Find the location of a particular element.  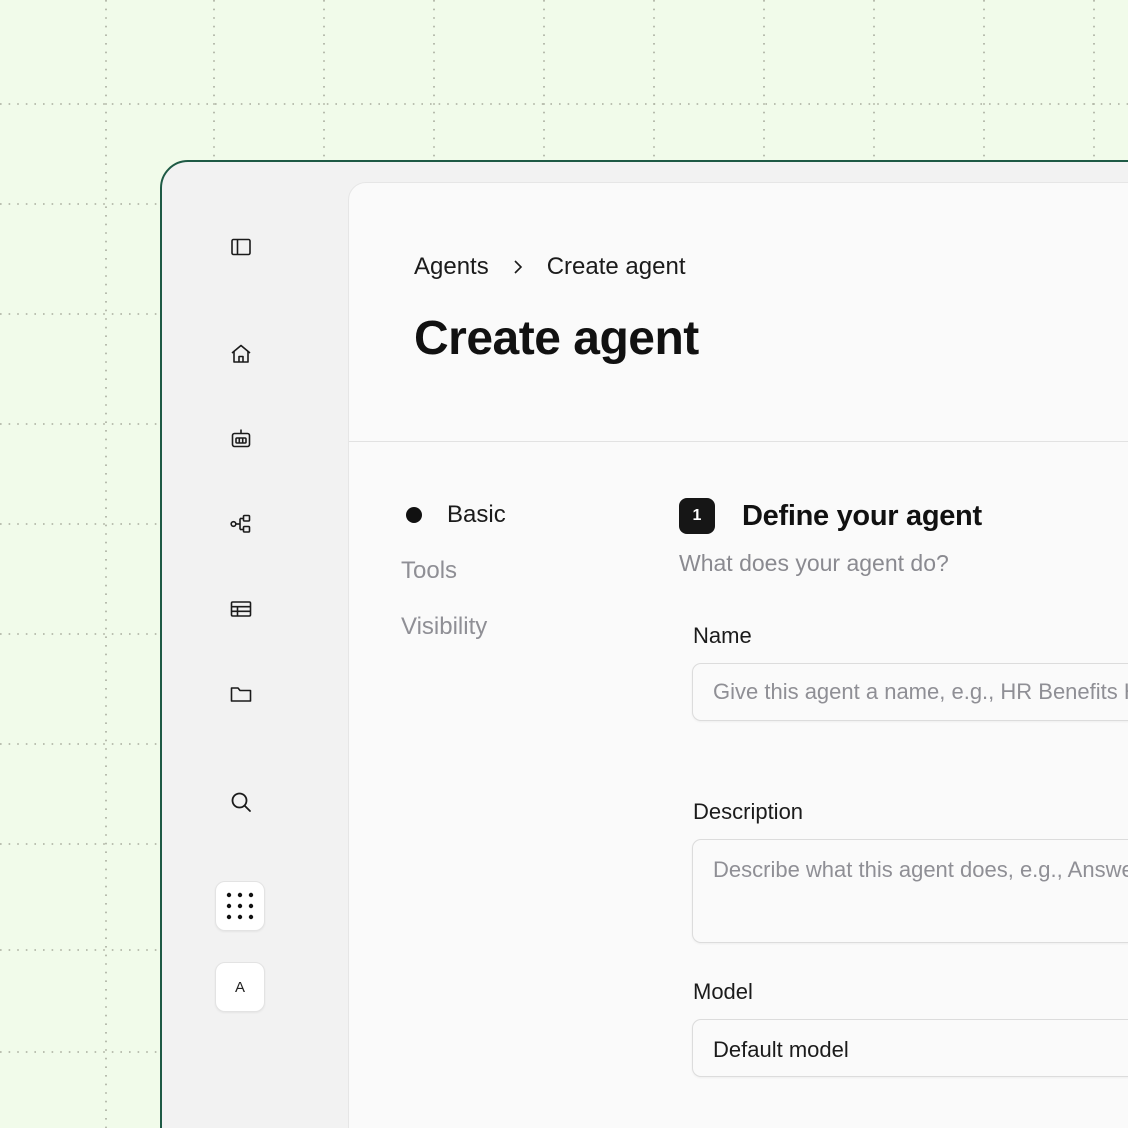

avatar: A is located at coordinates (240, 987).